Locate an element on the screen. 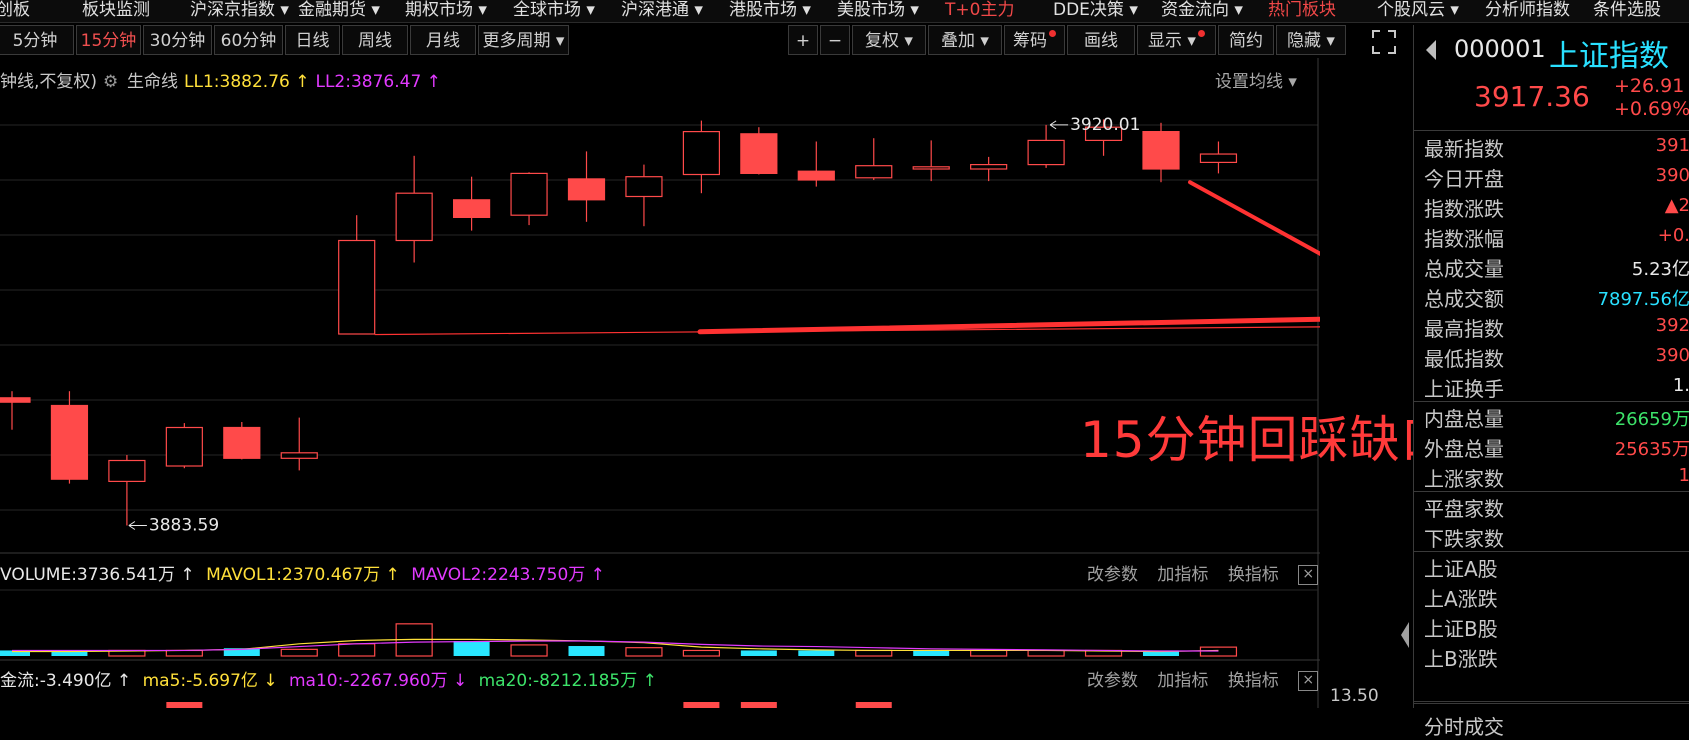 The width and height of the screenshot is (1689, 740). quote-row-value: 25635万 is located at coordinates (1651, 449).